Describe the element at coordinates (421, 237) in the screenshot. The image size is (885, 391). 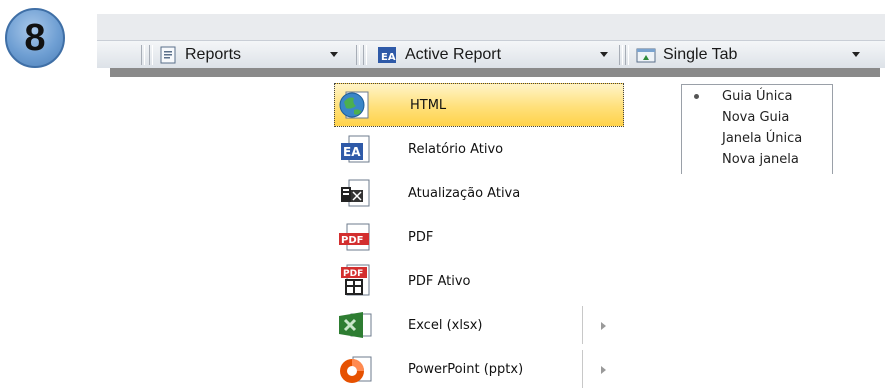
I see `menu-item-label: PDF` at that location.